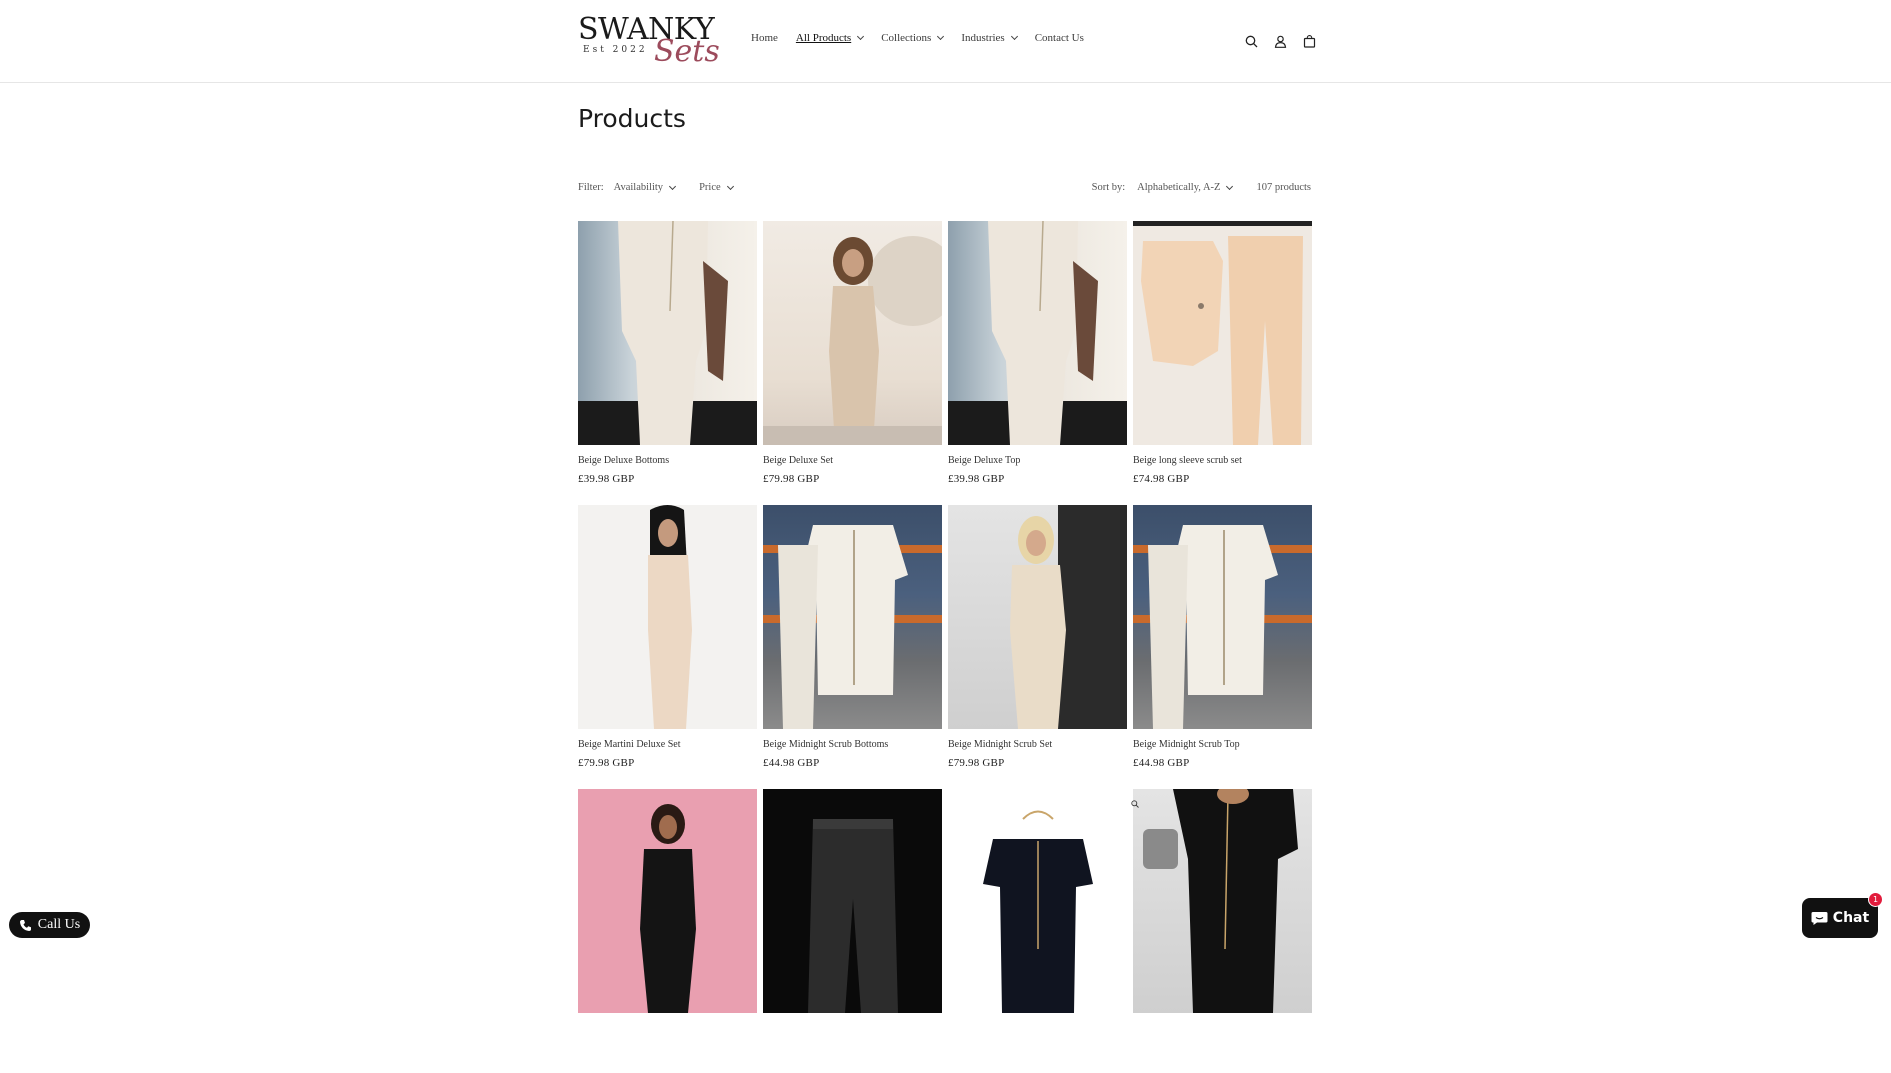 The image size is (1891, 1073). I want to click on brand-script: Sets, so click(687, 51).